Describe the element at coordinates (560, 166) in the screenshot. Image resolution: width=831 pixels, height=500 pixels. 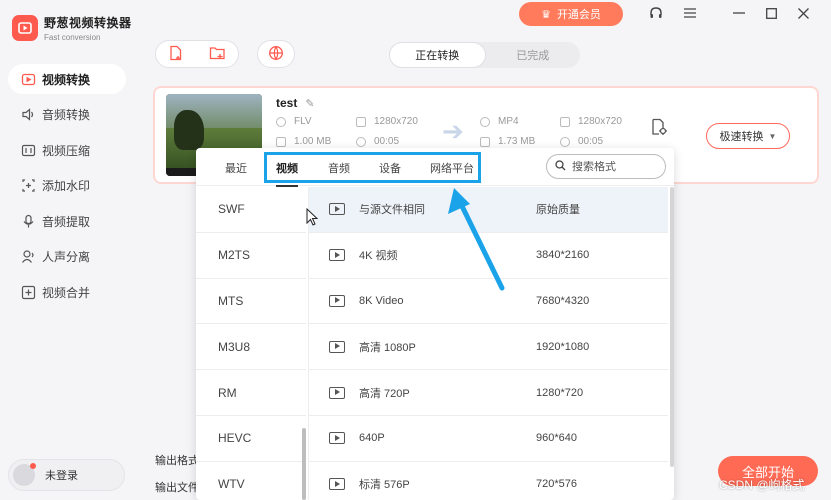
I see `search-icon` at that location.